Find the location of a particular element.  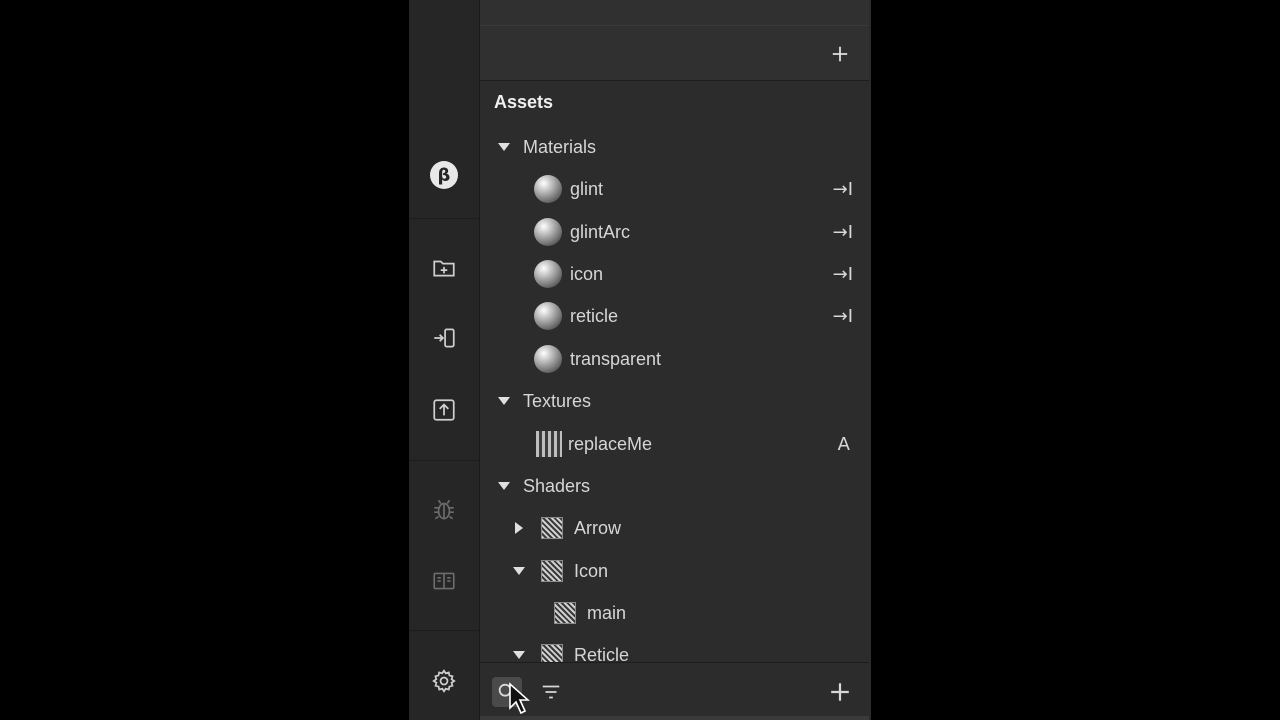

list-item: main is located at coordinates (675, 613).